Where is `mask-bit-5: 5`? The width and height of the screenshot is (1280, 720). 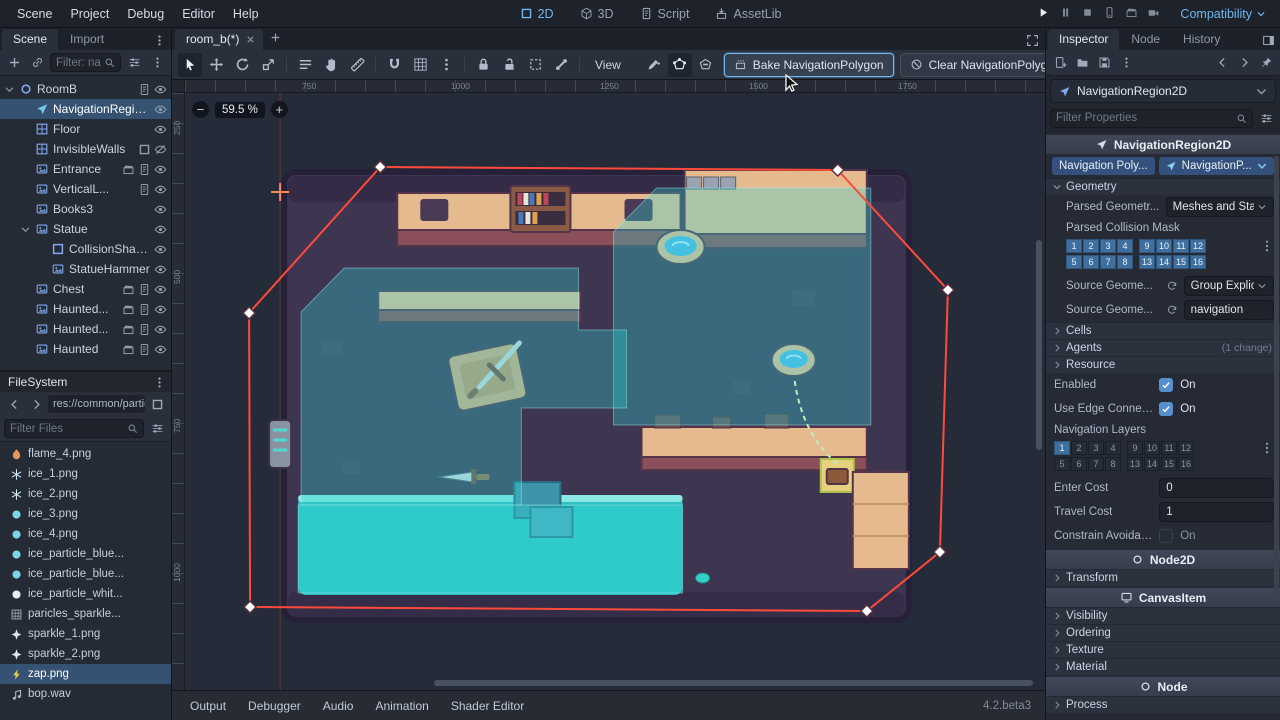 mask-bit-5: 5 is located at coordinates (1074, 262).